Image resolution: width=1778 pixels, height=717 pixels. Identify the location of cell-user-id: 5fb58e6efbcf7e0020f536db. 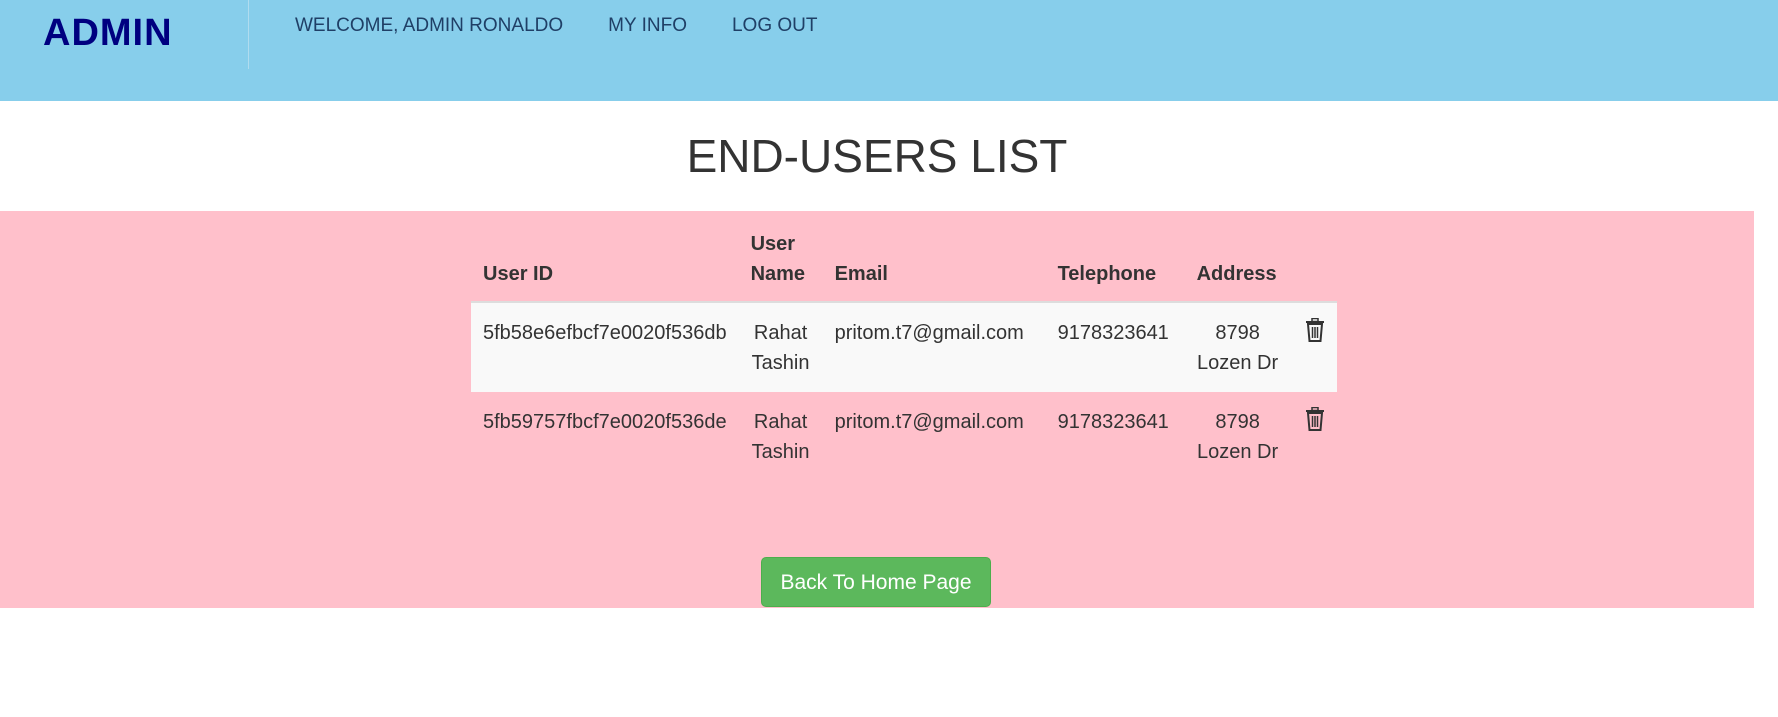
(605, 347).